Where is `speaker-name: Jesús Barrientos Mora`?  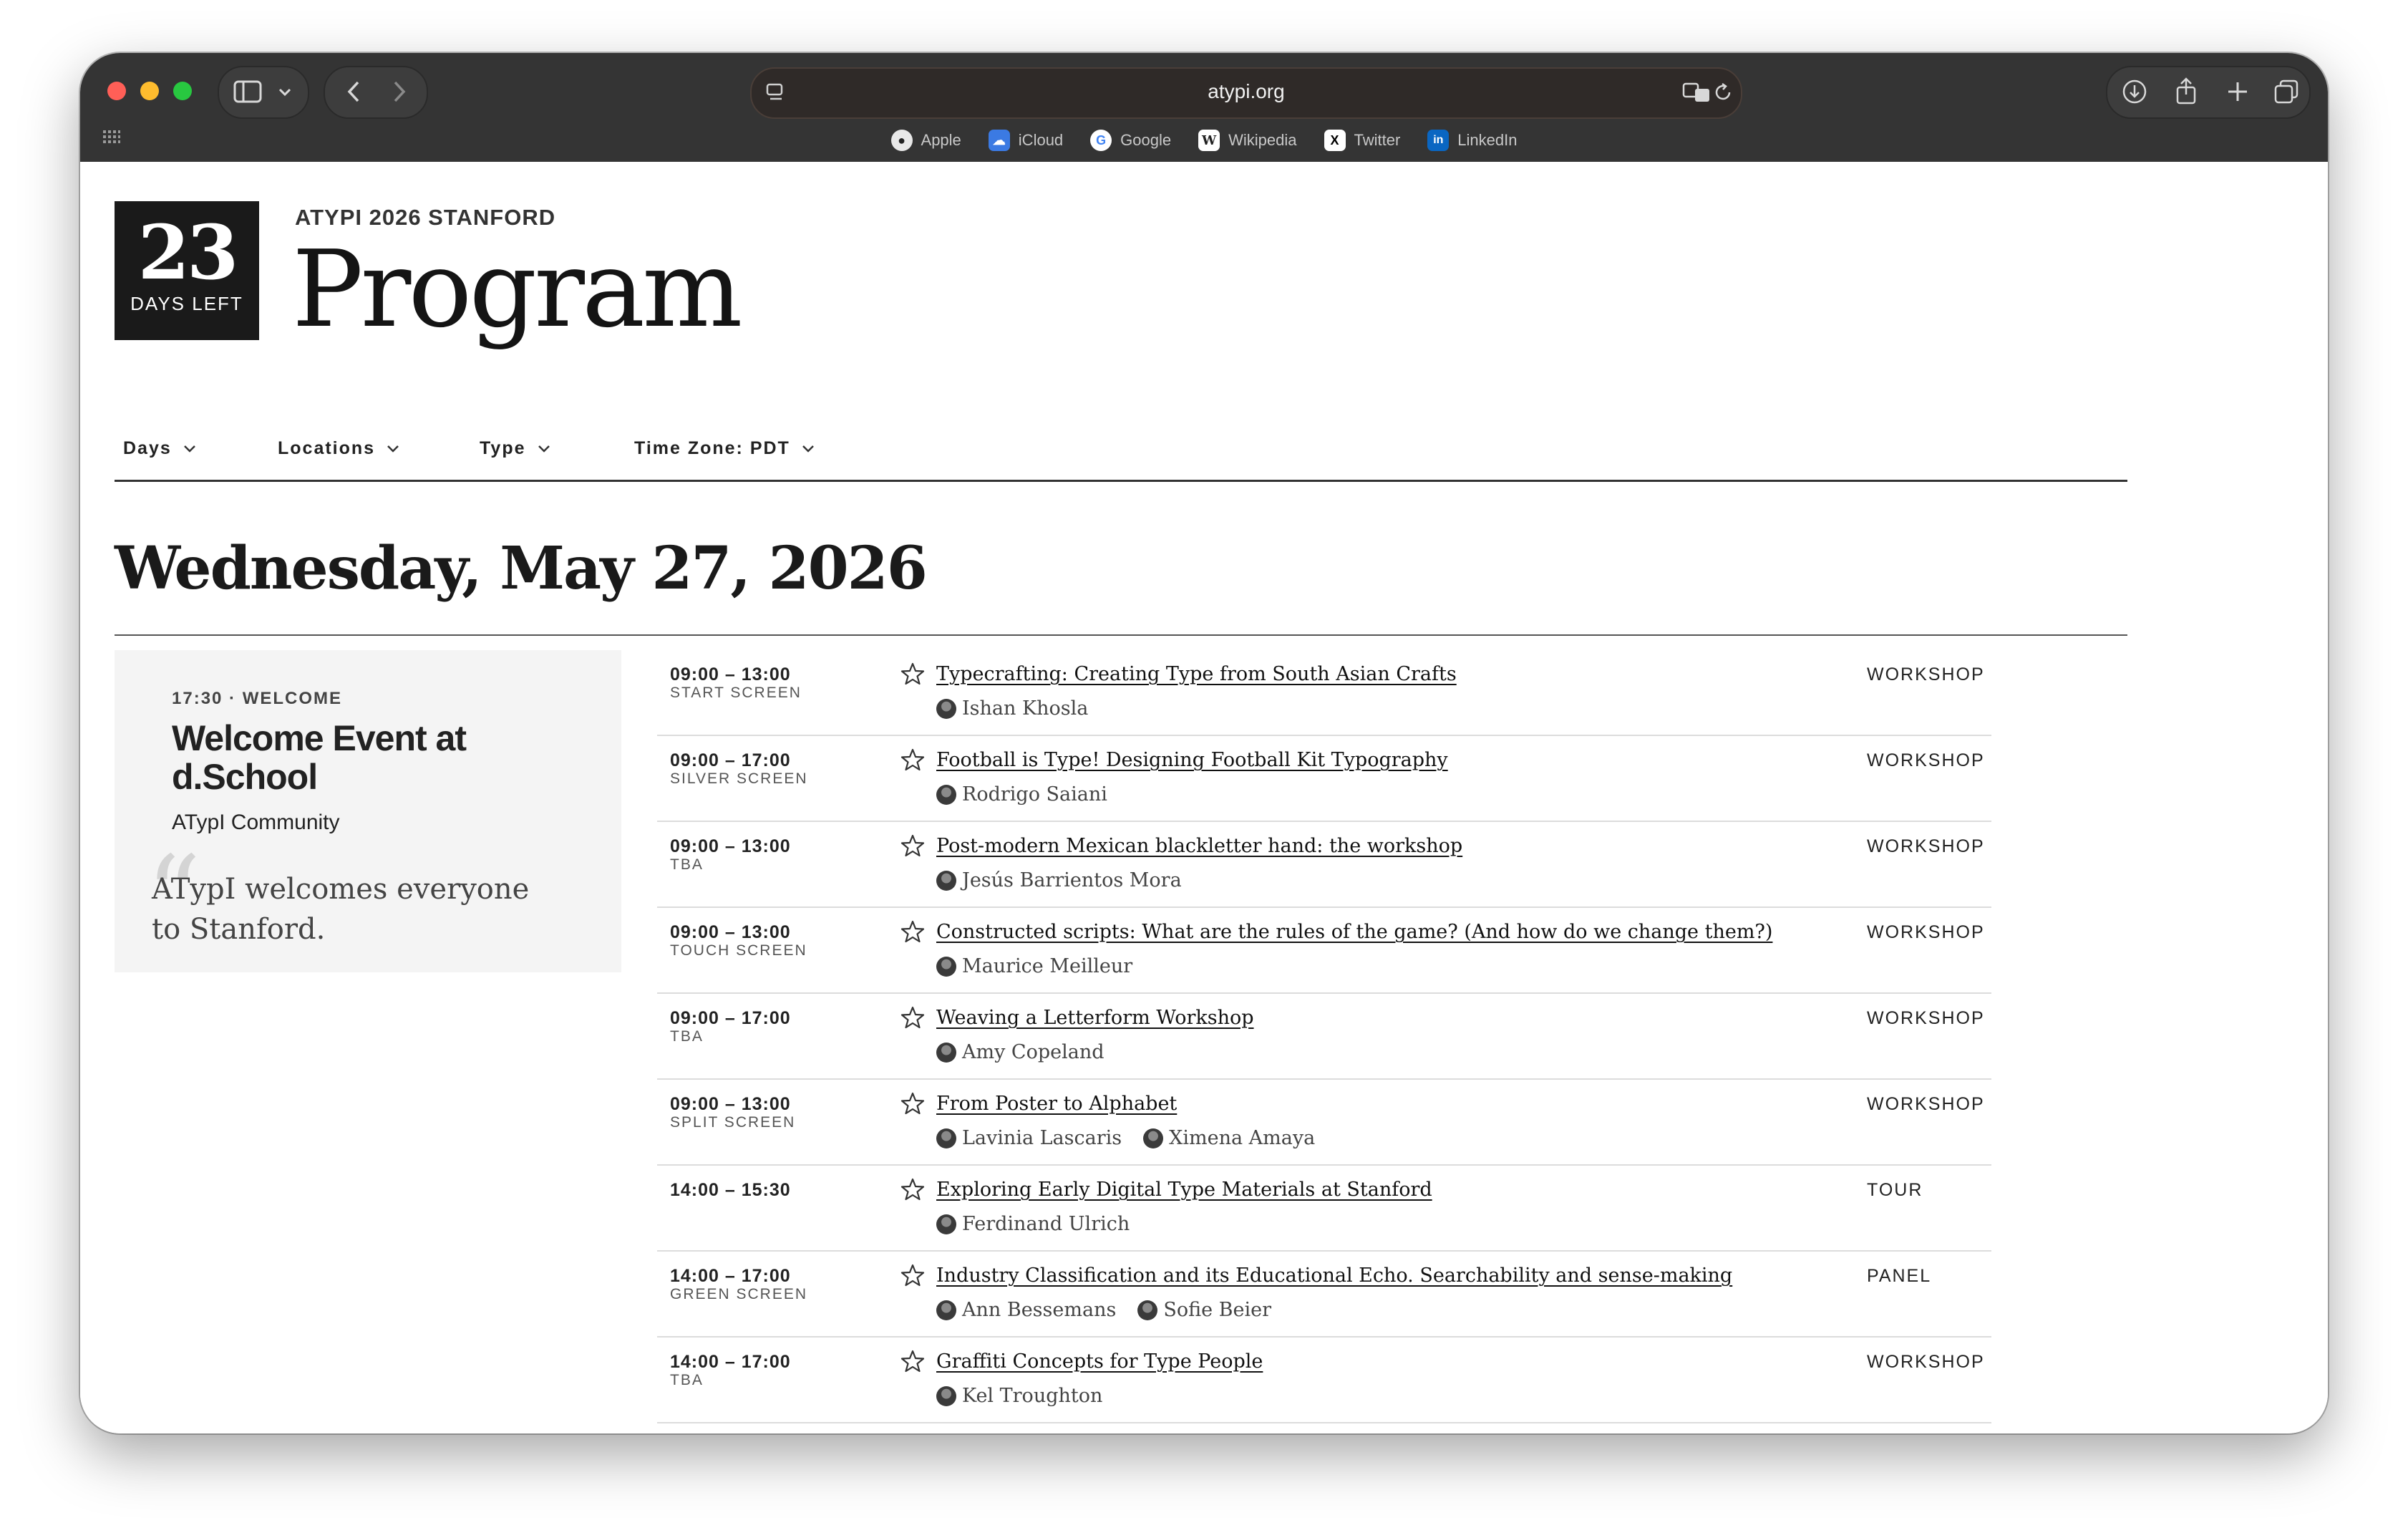
speaker-name: Jesús Barrientos Mora is located at coordinates (1072, 880).